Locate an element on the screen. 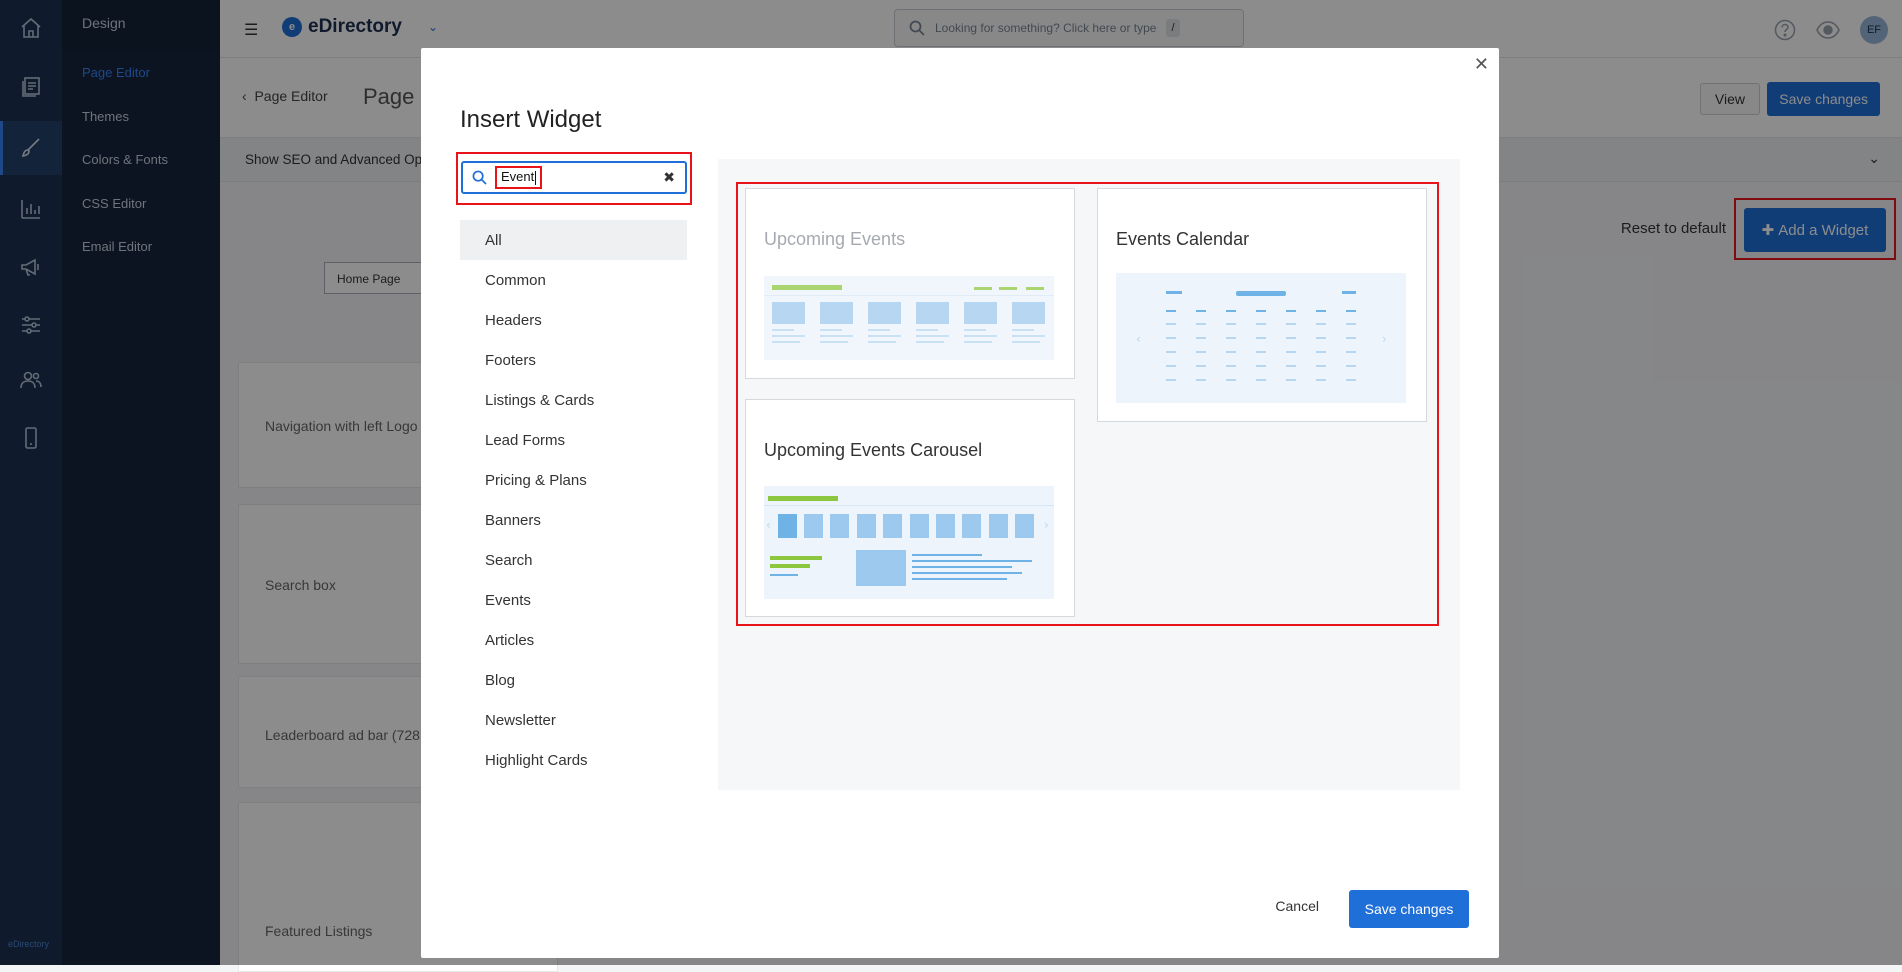 The image size is (1902, 972). search-value-highlight: Event is located at coordinates (518, 177).